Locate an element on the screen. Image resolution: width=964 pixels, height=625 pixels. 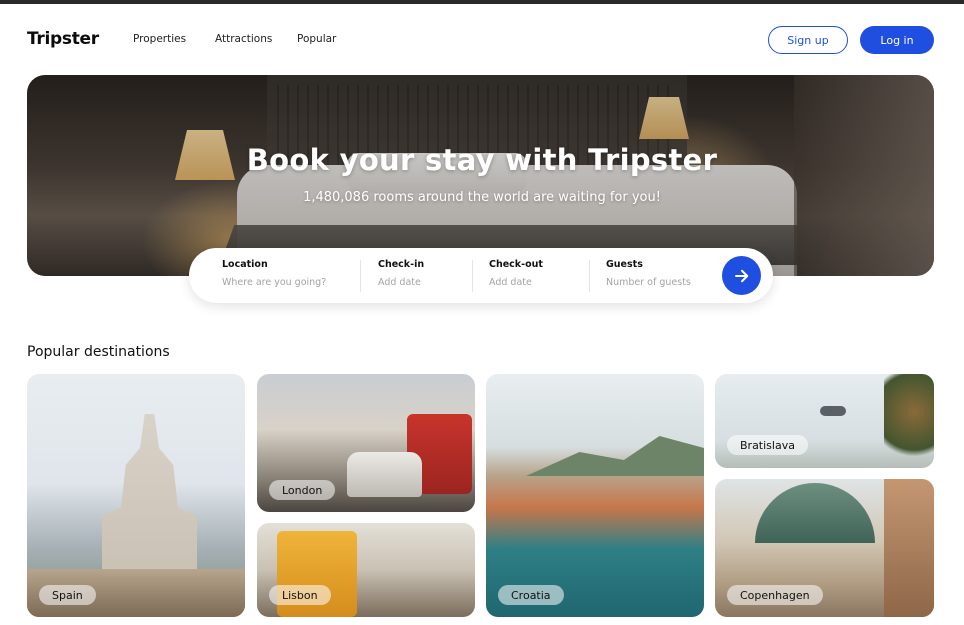
destination-label: Croatia is located at coordinates (531, 595).